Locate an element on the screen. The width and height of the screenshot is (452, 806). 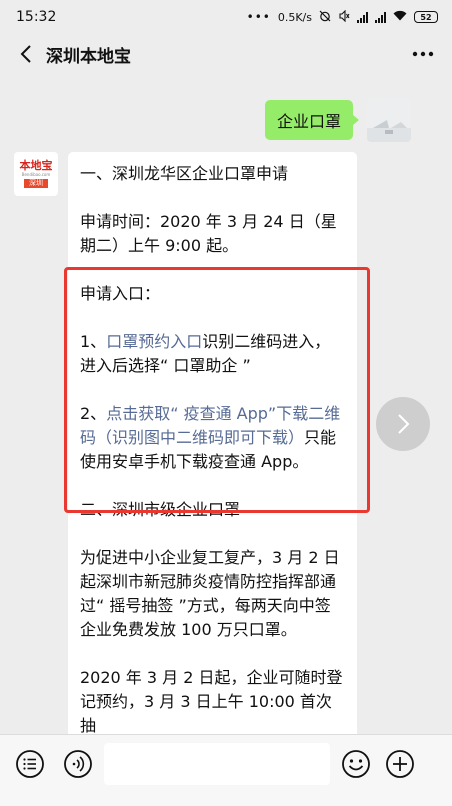
outgoing-message-bubble: 企业口罩 is located at coordinates (312, 120).